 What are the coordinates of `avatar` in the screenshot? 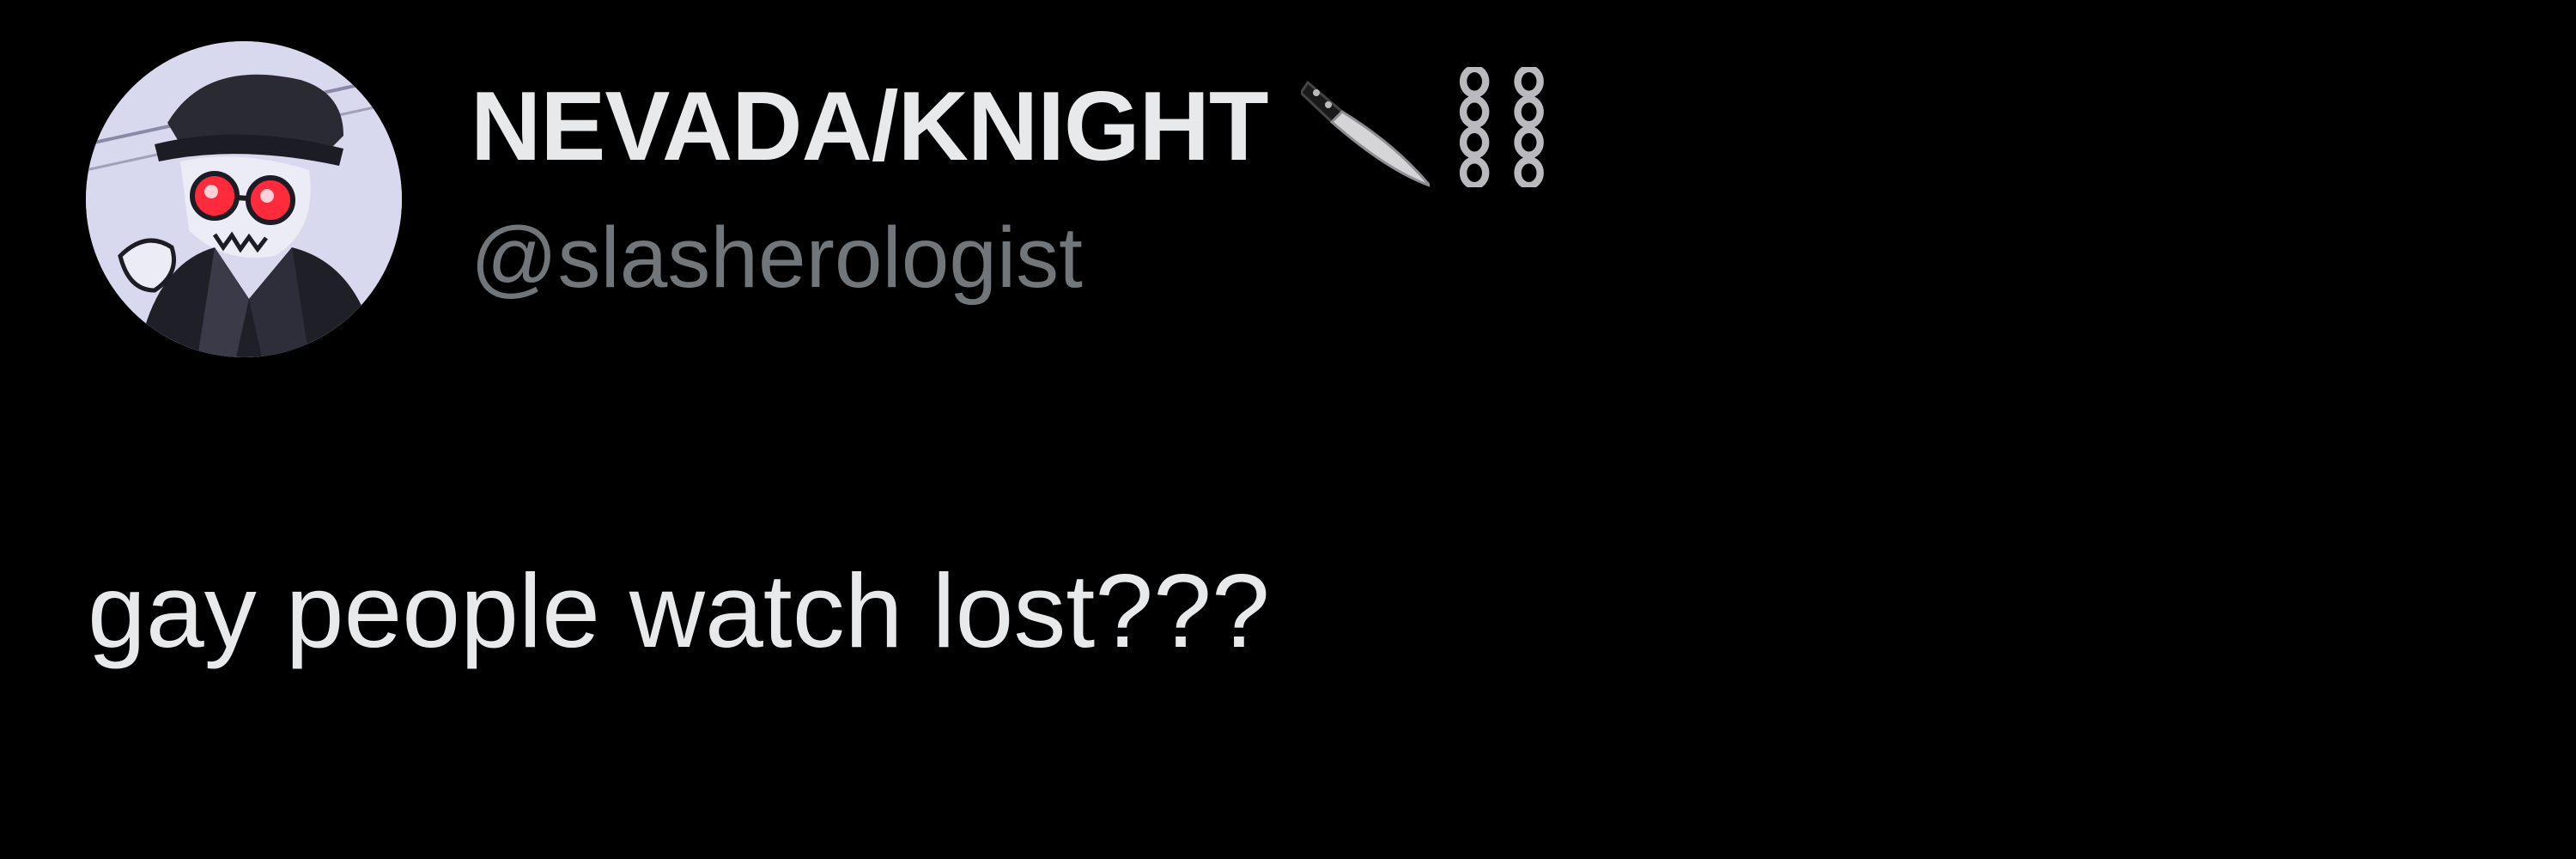 It's located at (244, 199).